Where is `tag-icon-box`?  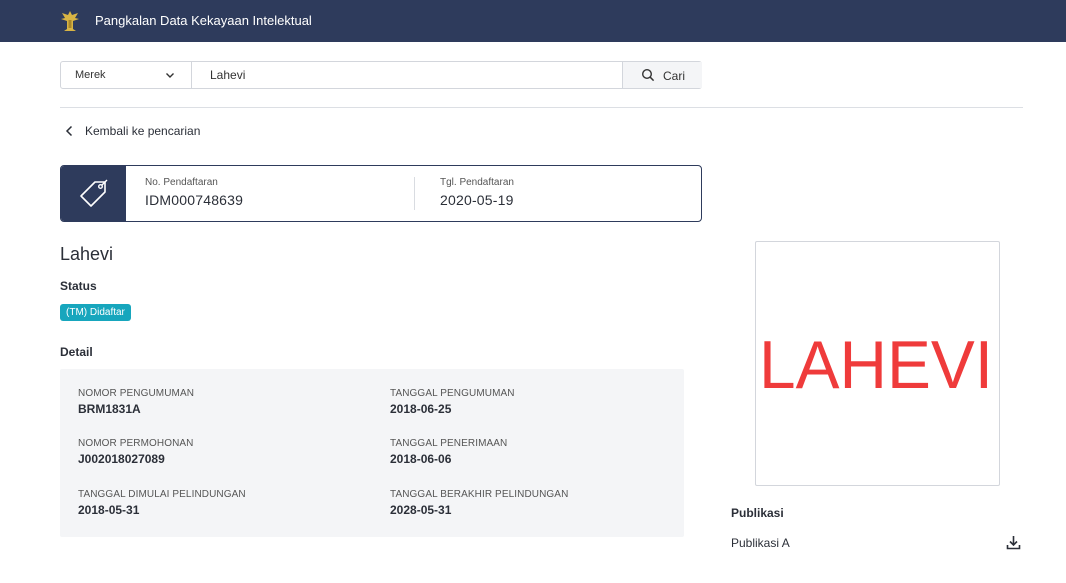
tag-icon-box is located at coordinates (93, 193).